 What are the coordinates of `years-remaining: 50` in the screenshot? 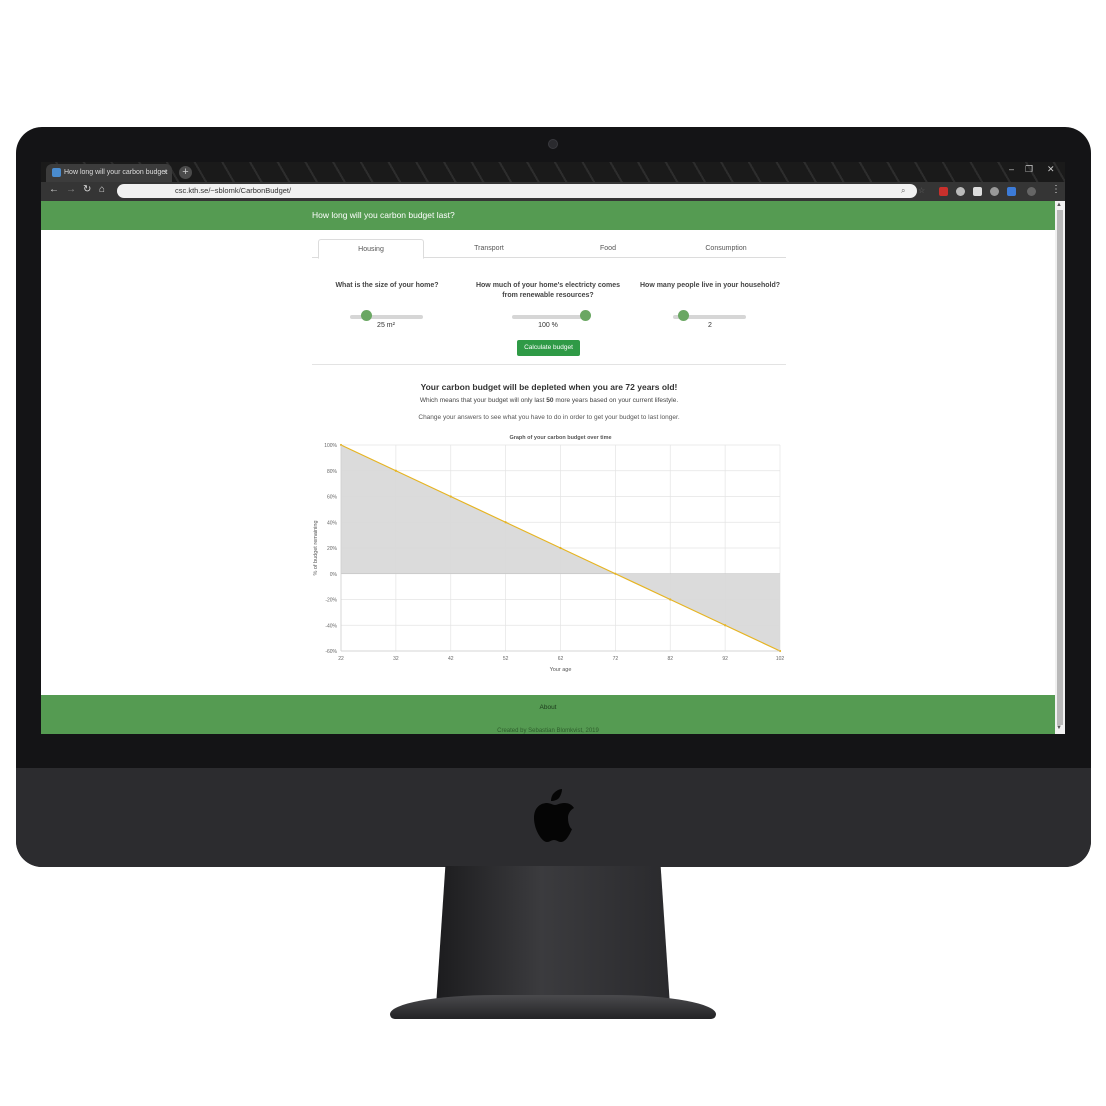 It's located at (550, 400).